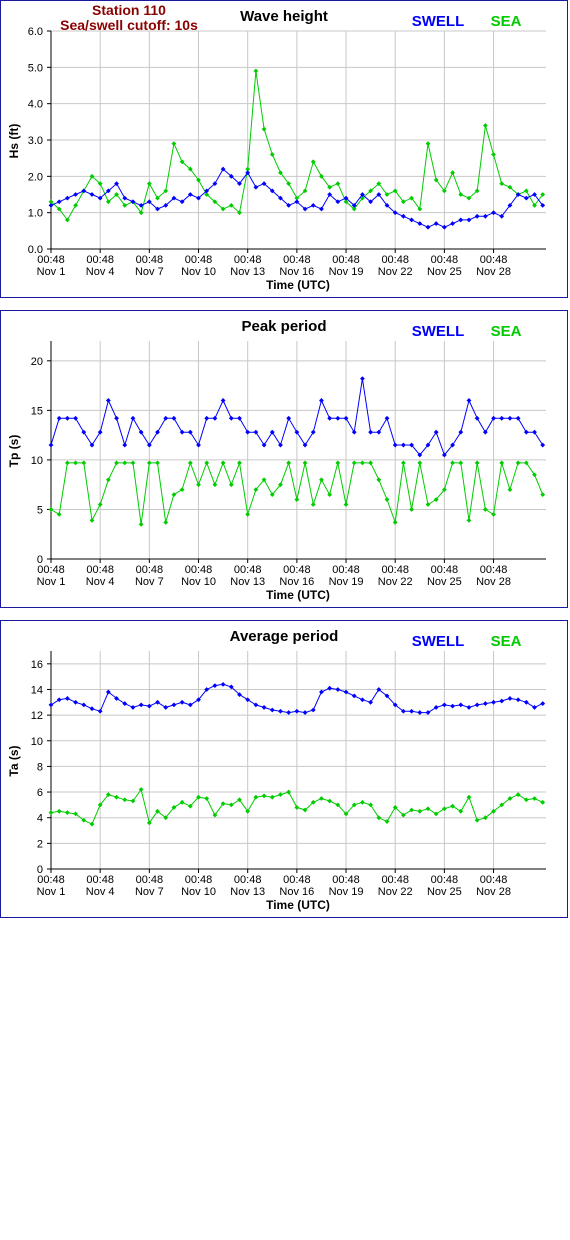 Image resolution: width=570 pixels, height=1240 pixels. What do you see at coordinates (129, 10) in the screenshot?
I see `station-label: Station 110` at bounding box center [129, 10].